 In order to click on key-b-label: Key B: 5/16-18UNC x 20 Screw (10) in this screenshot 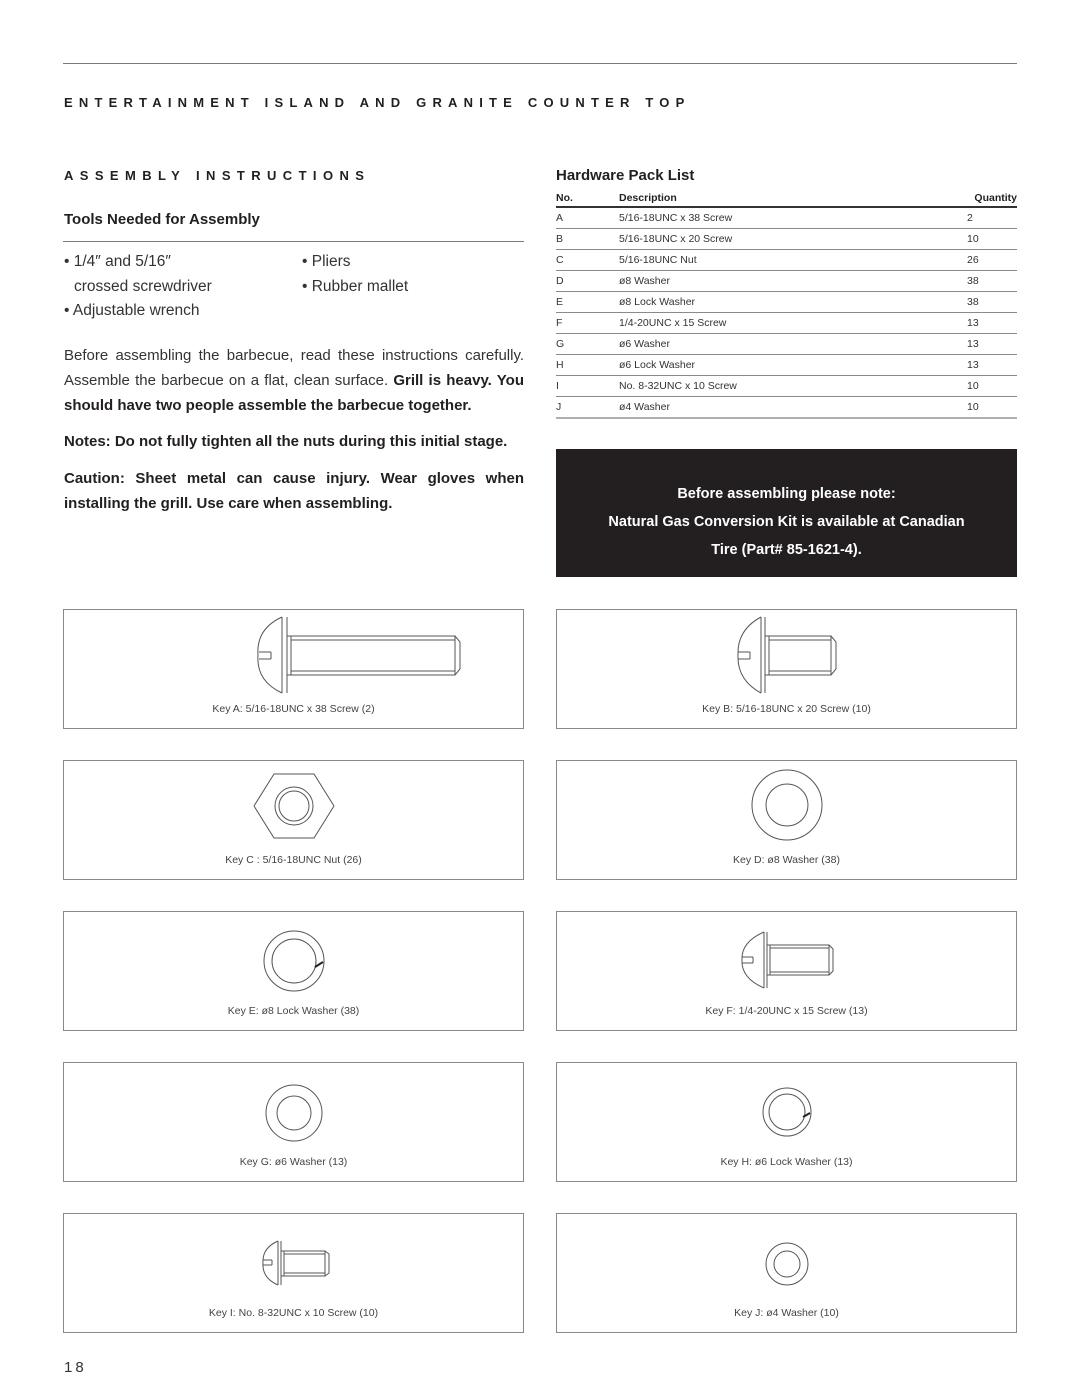, I will do `click(786, 709)`.